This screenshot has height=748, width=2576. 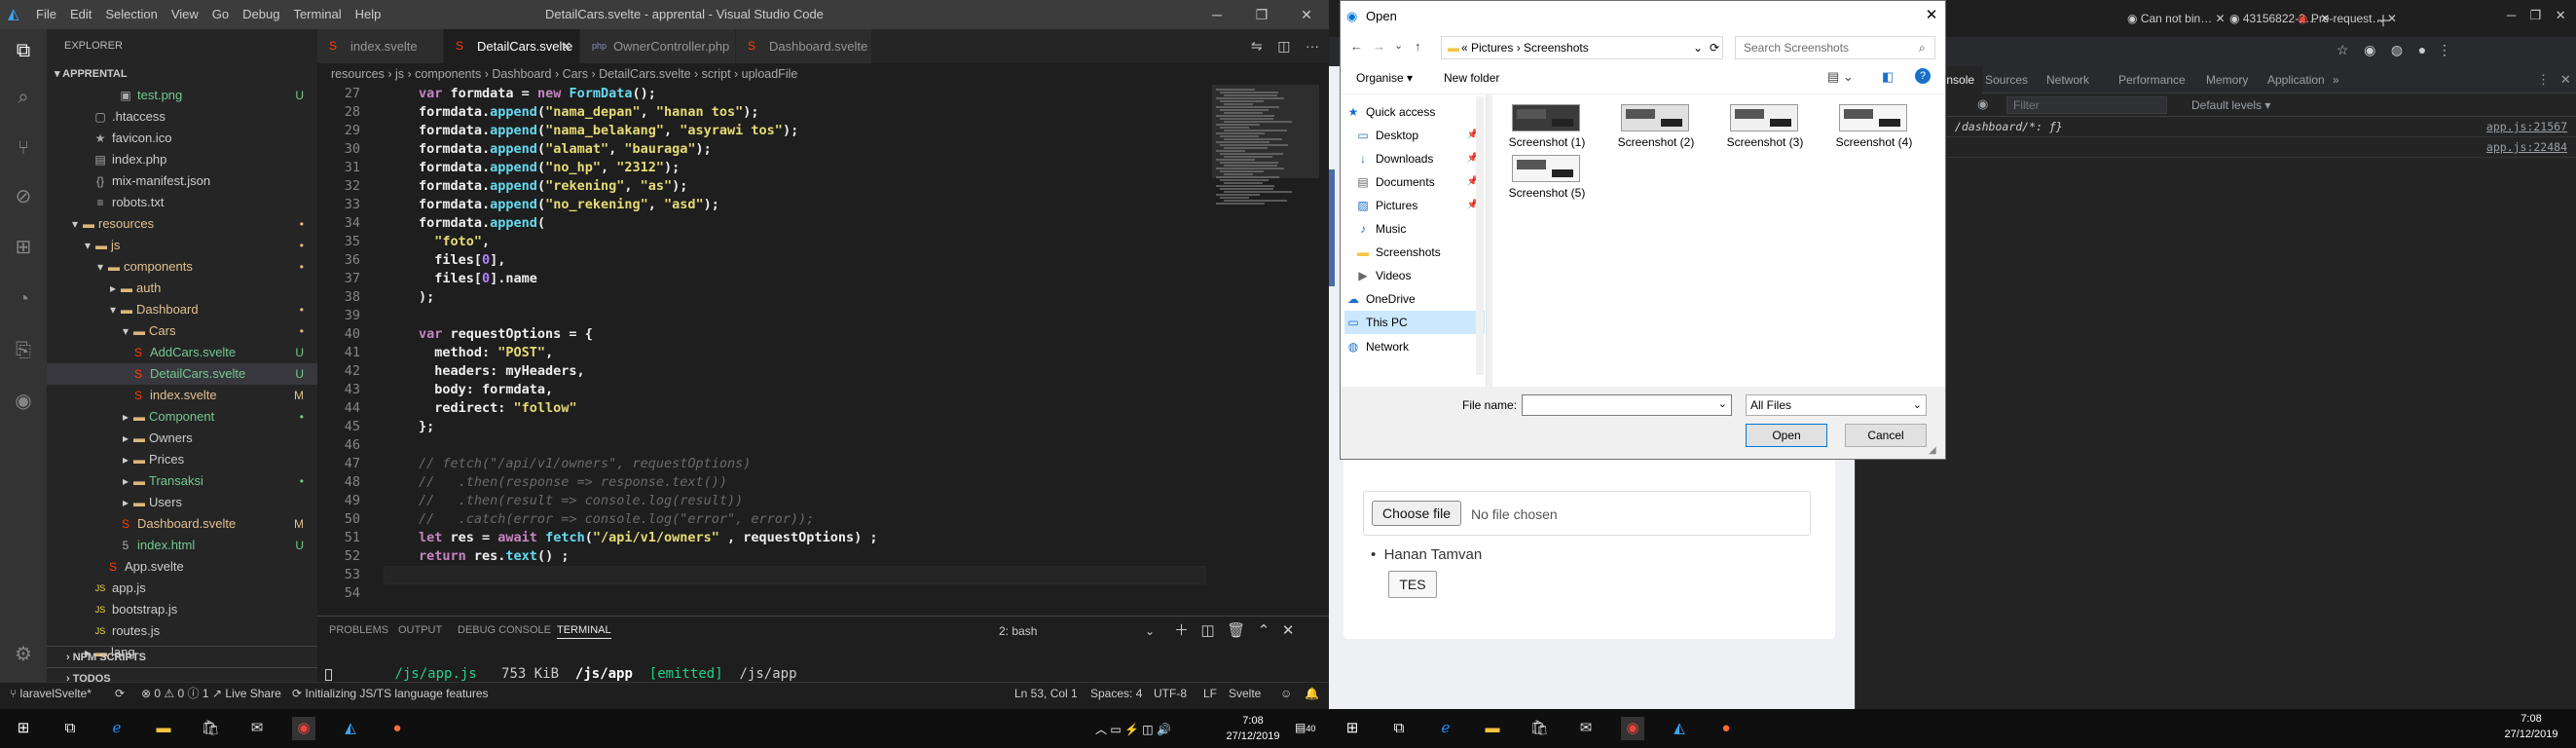 I want to click on debug-icon: ⊘, so click(x=23, y=197).